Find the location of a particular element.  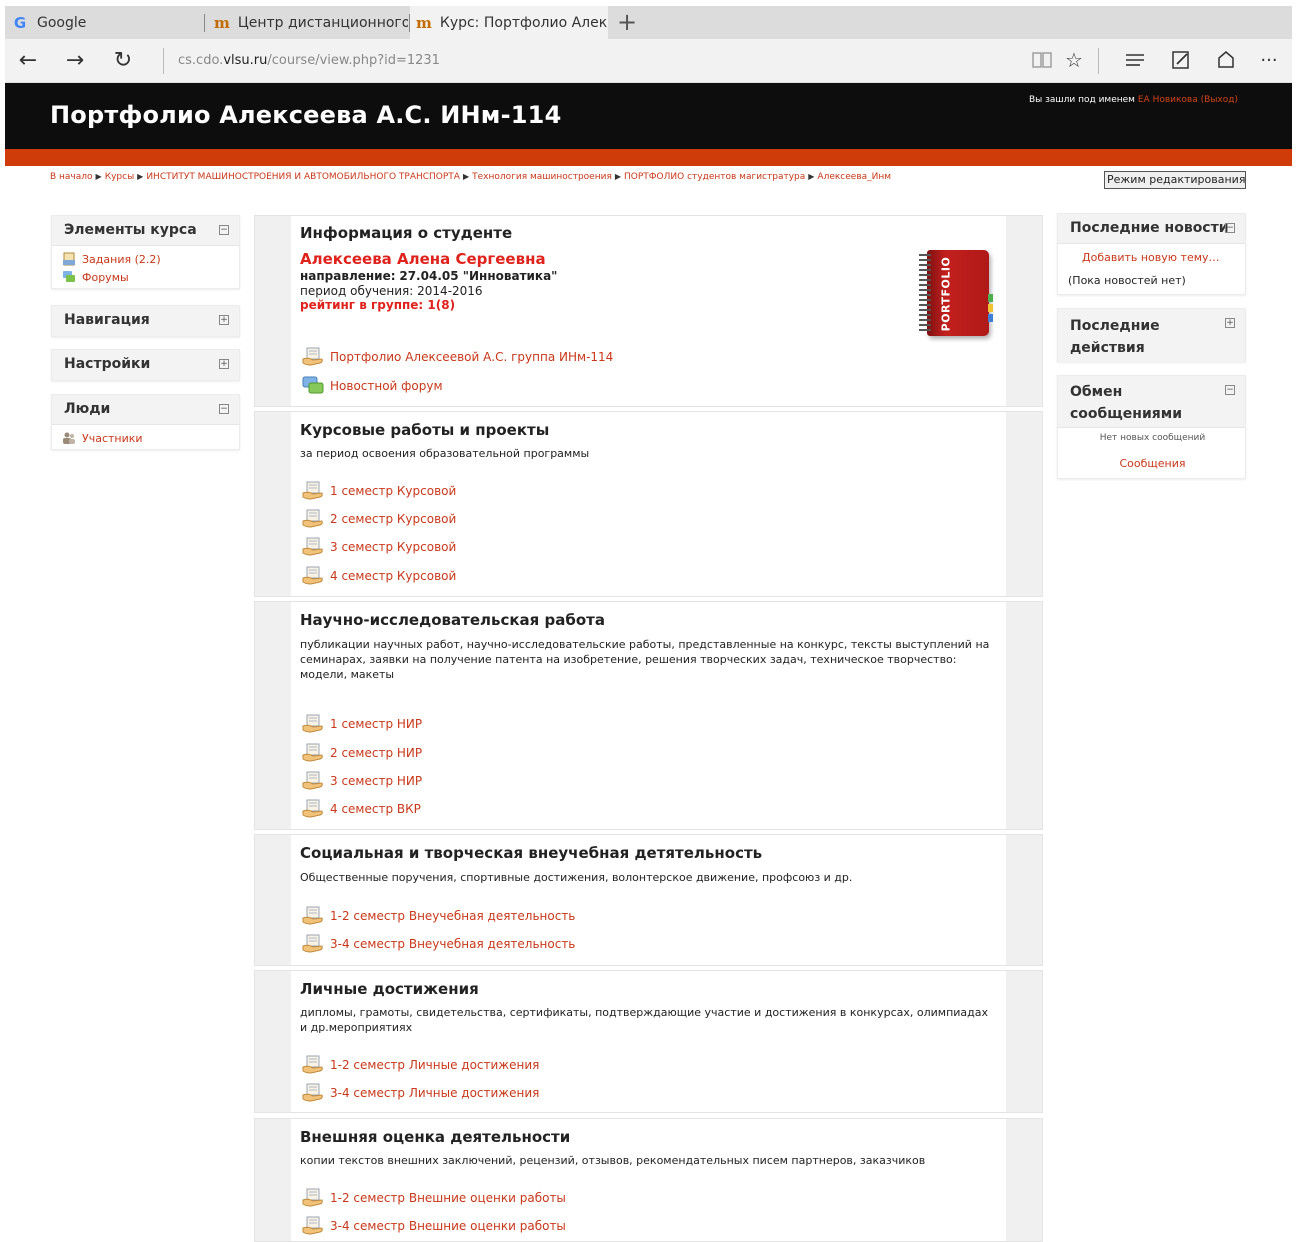

activity-link: 1-2 семестр Внеучебная деятельность is located at coordinates (438, 916).